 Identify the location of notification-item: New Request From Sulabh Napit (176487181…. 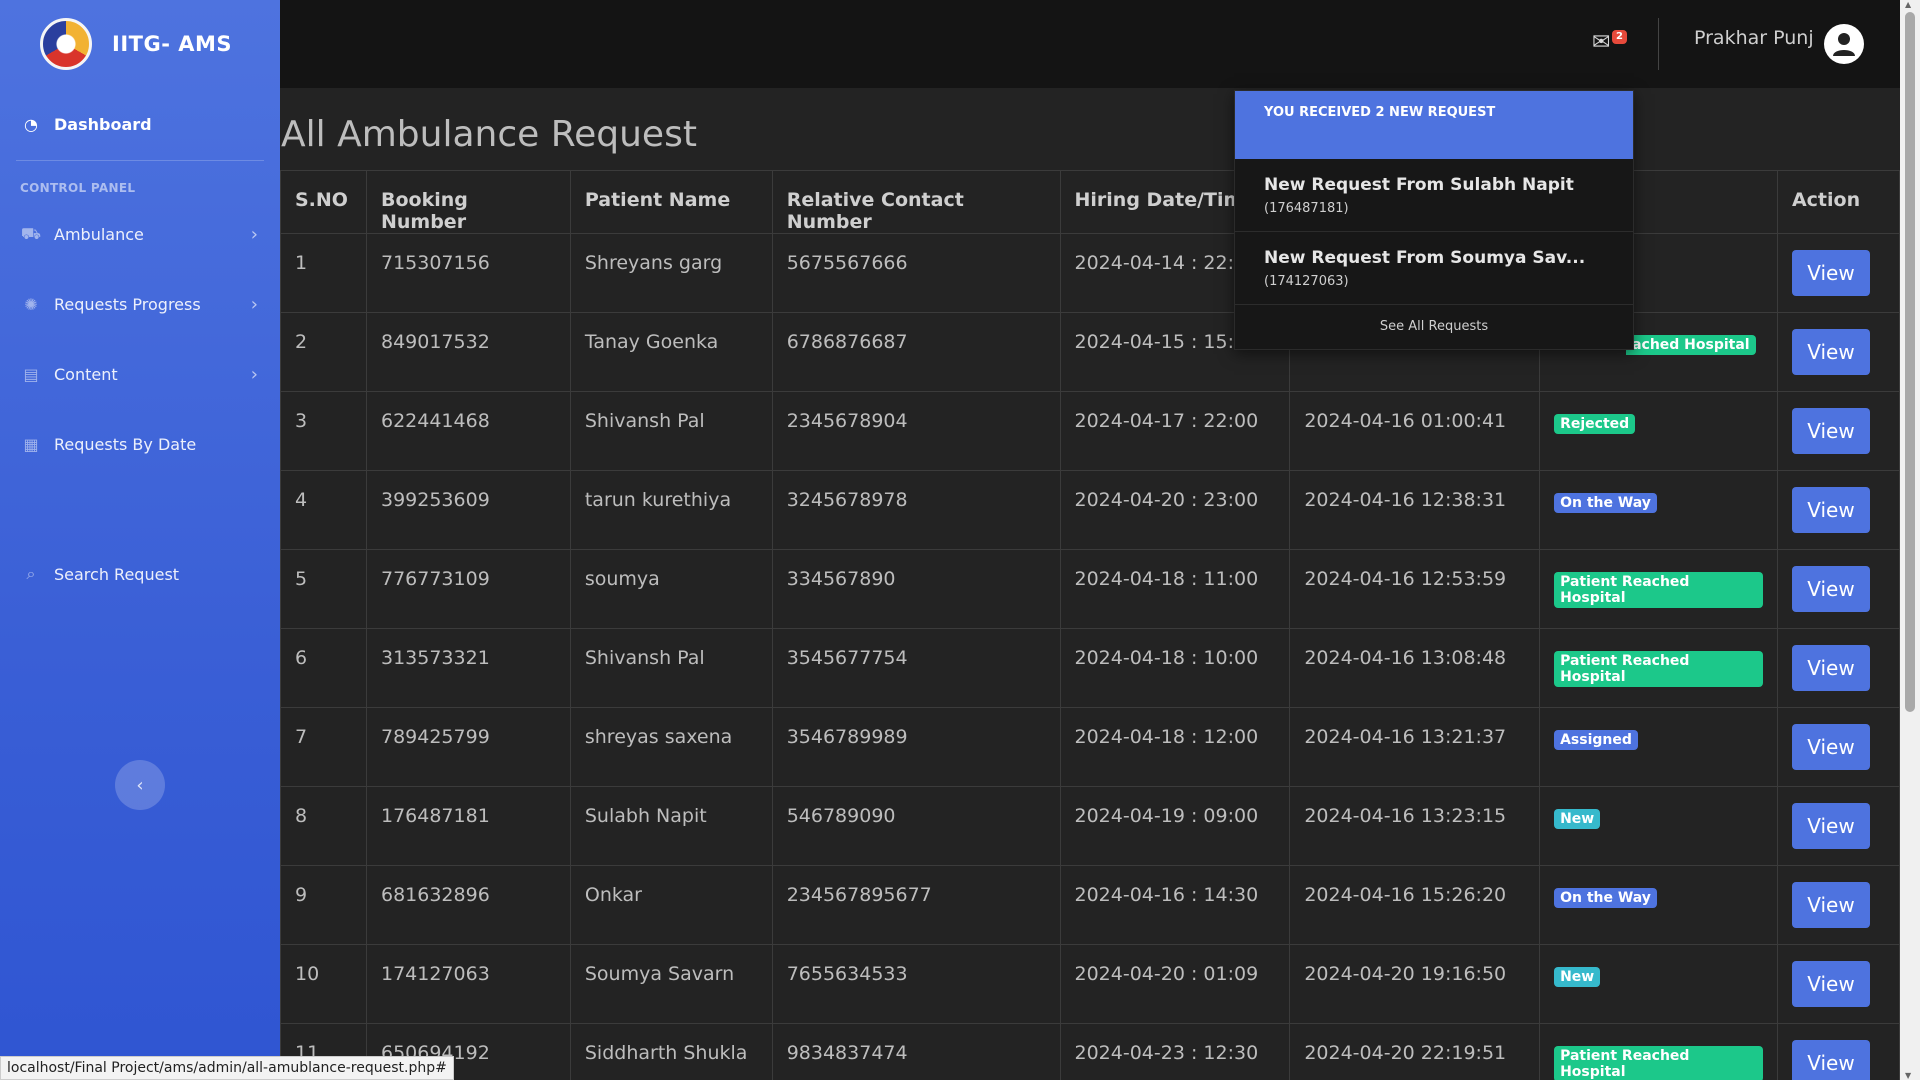
(1434, 195).